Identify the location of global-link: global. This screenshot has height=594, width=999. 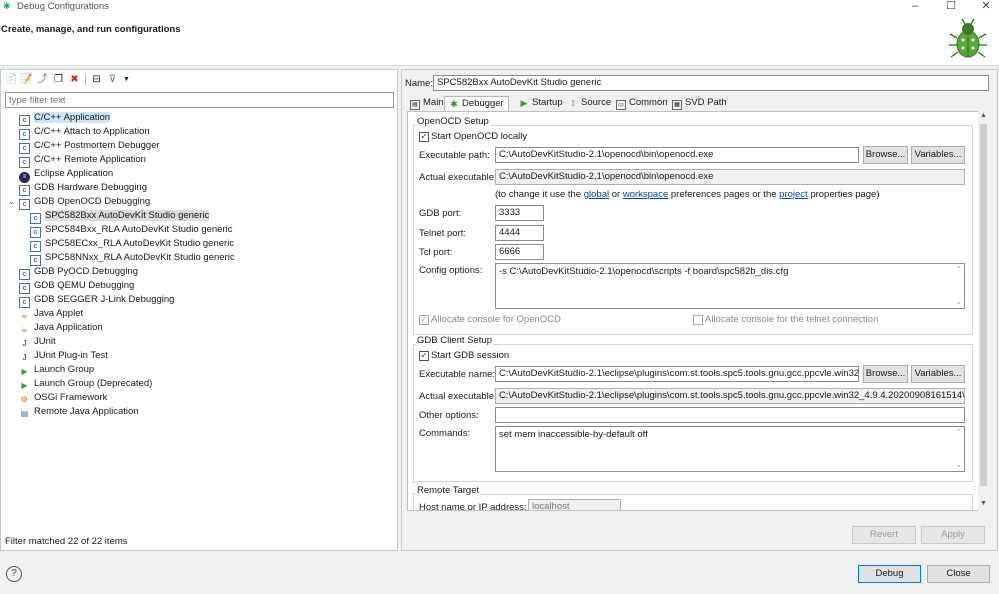
(596, 194).